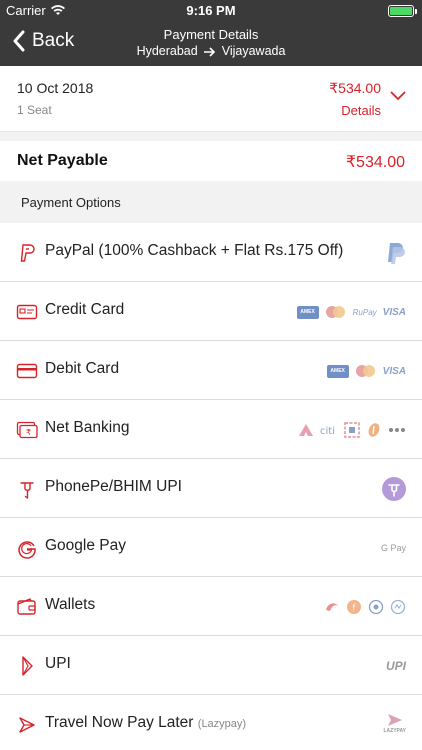  Describe the element at coordinates (27, 490) in the screenshot. I see `phonepe-icon` at that location.